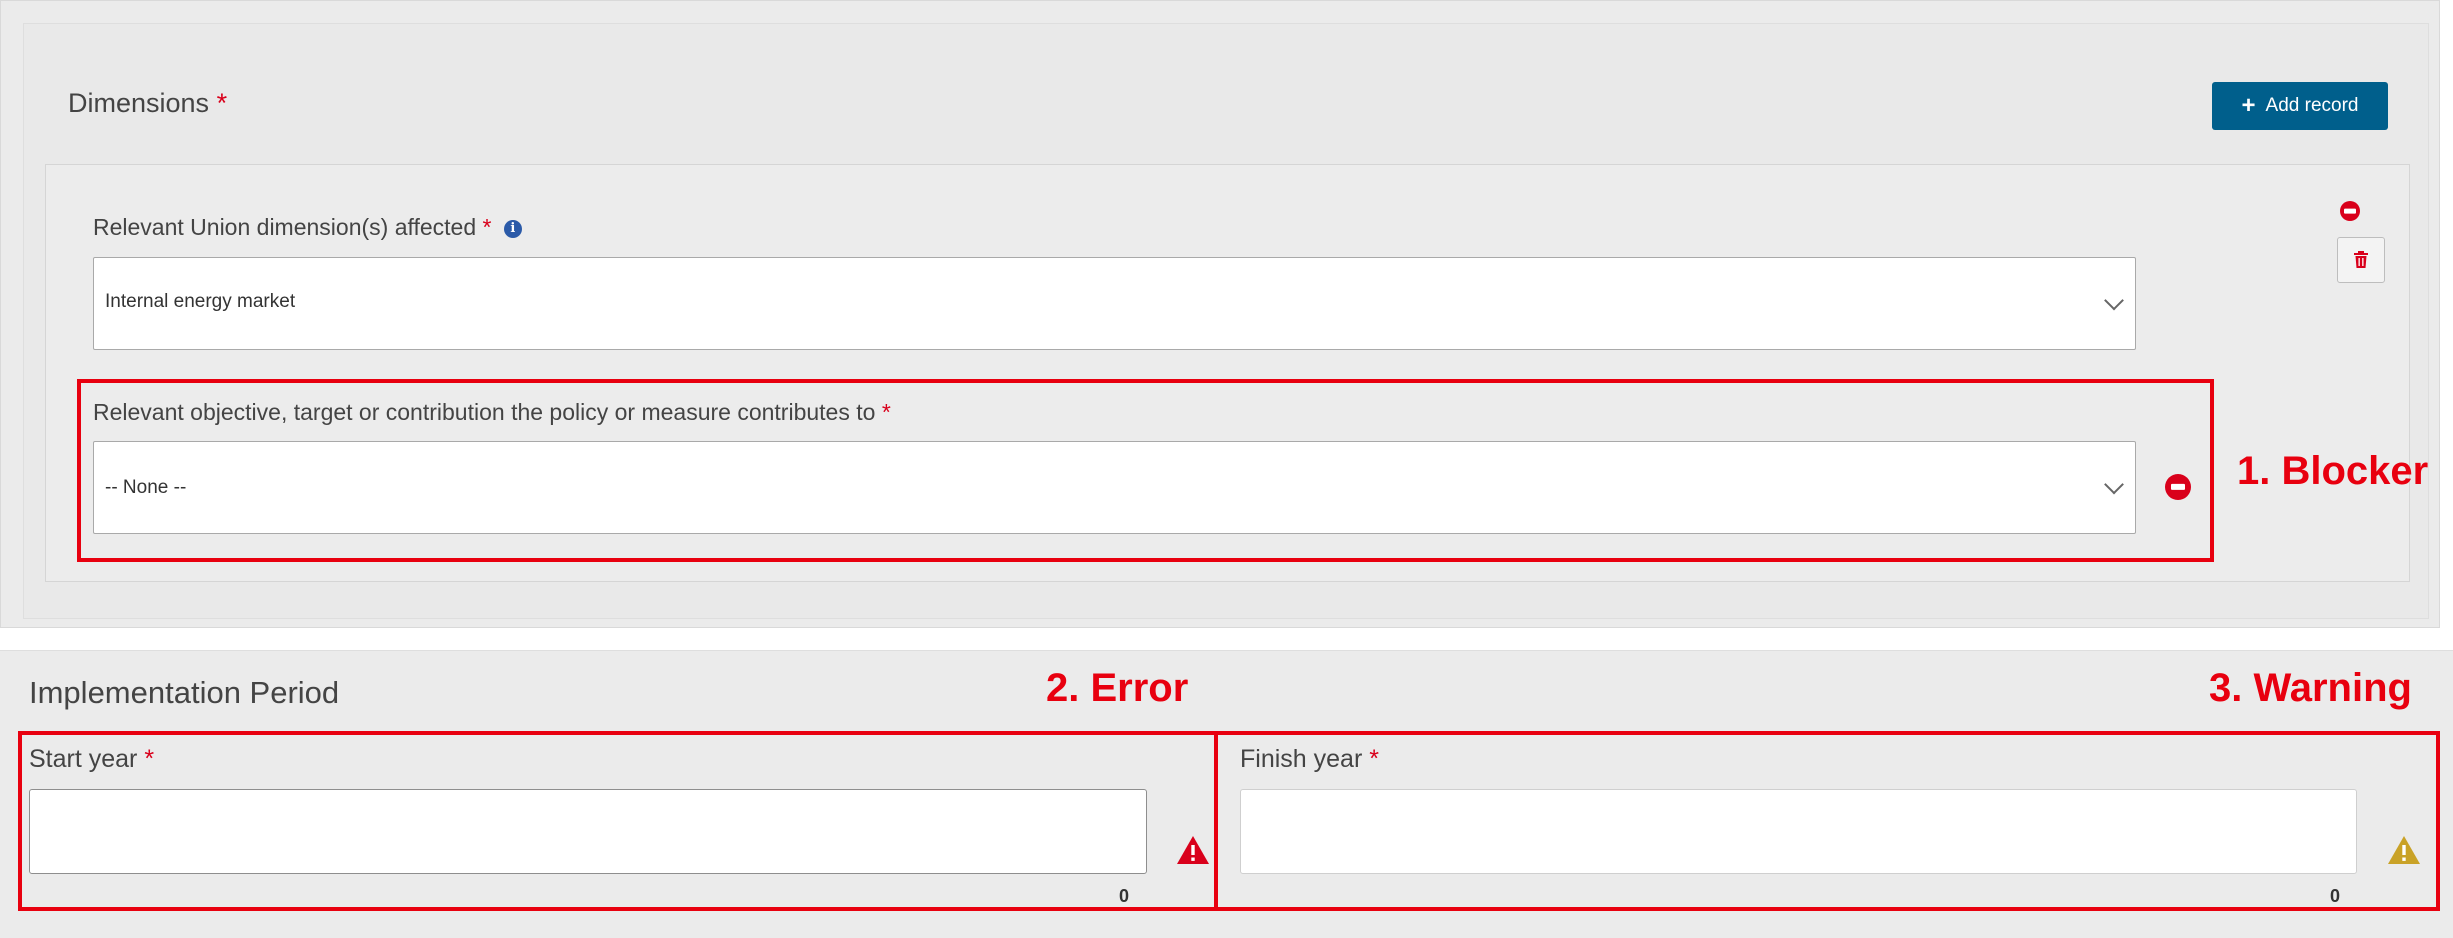 The height and width of the screenshot is (938, 2453). I want to click on implementation-period-title: Implementation Period, so click(184, 692).